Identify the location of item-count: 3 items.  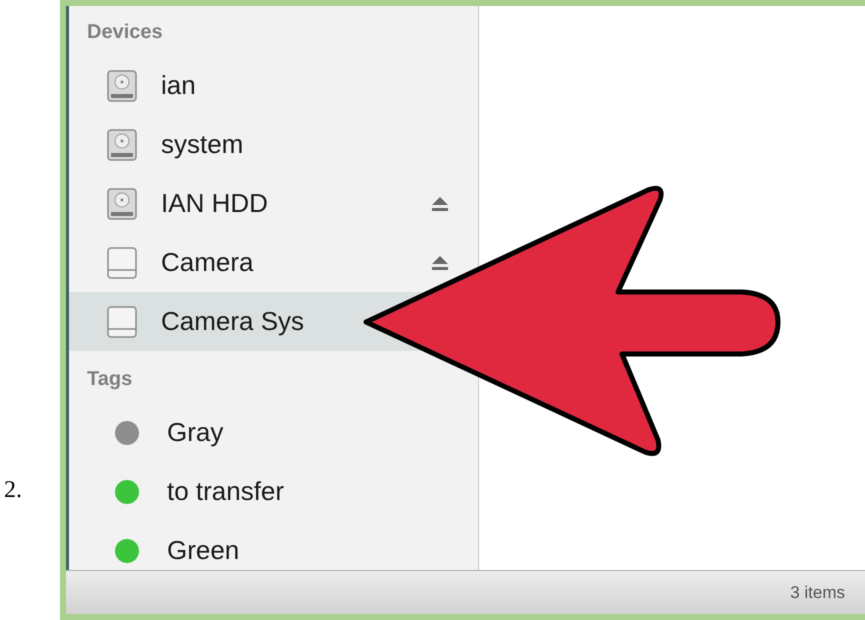
(817, 593).